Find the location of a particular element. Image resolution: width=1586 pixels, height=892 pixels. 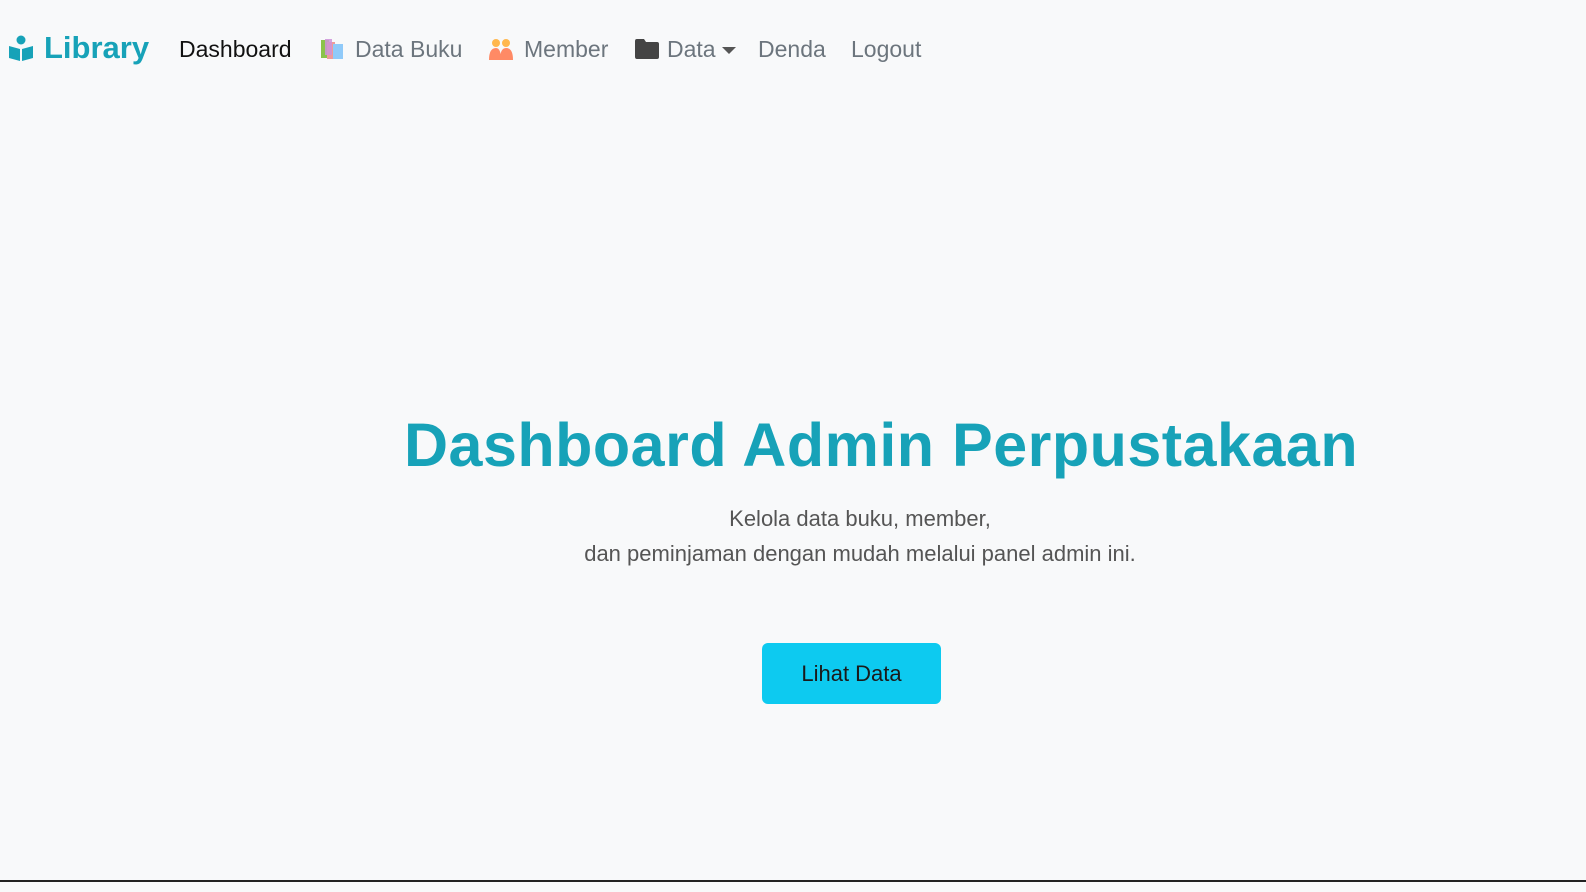

nav-data-buku-label: Data Buku is located at coordinates (409, 49).